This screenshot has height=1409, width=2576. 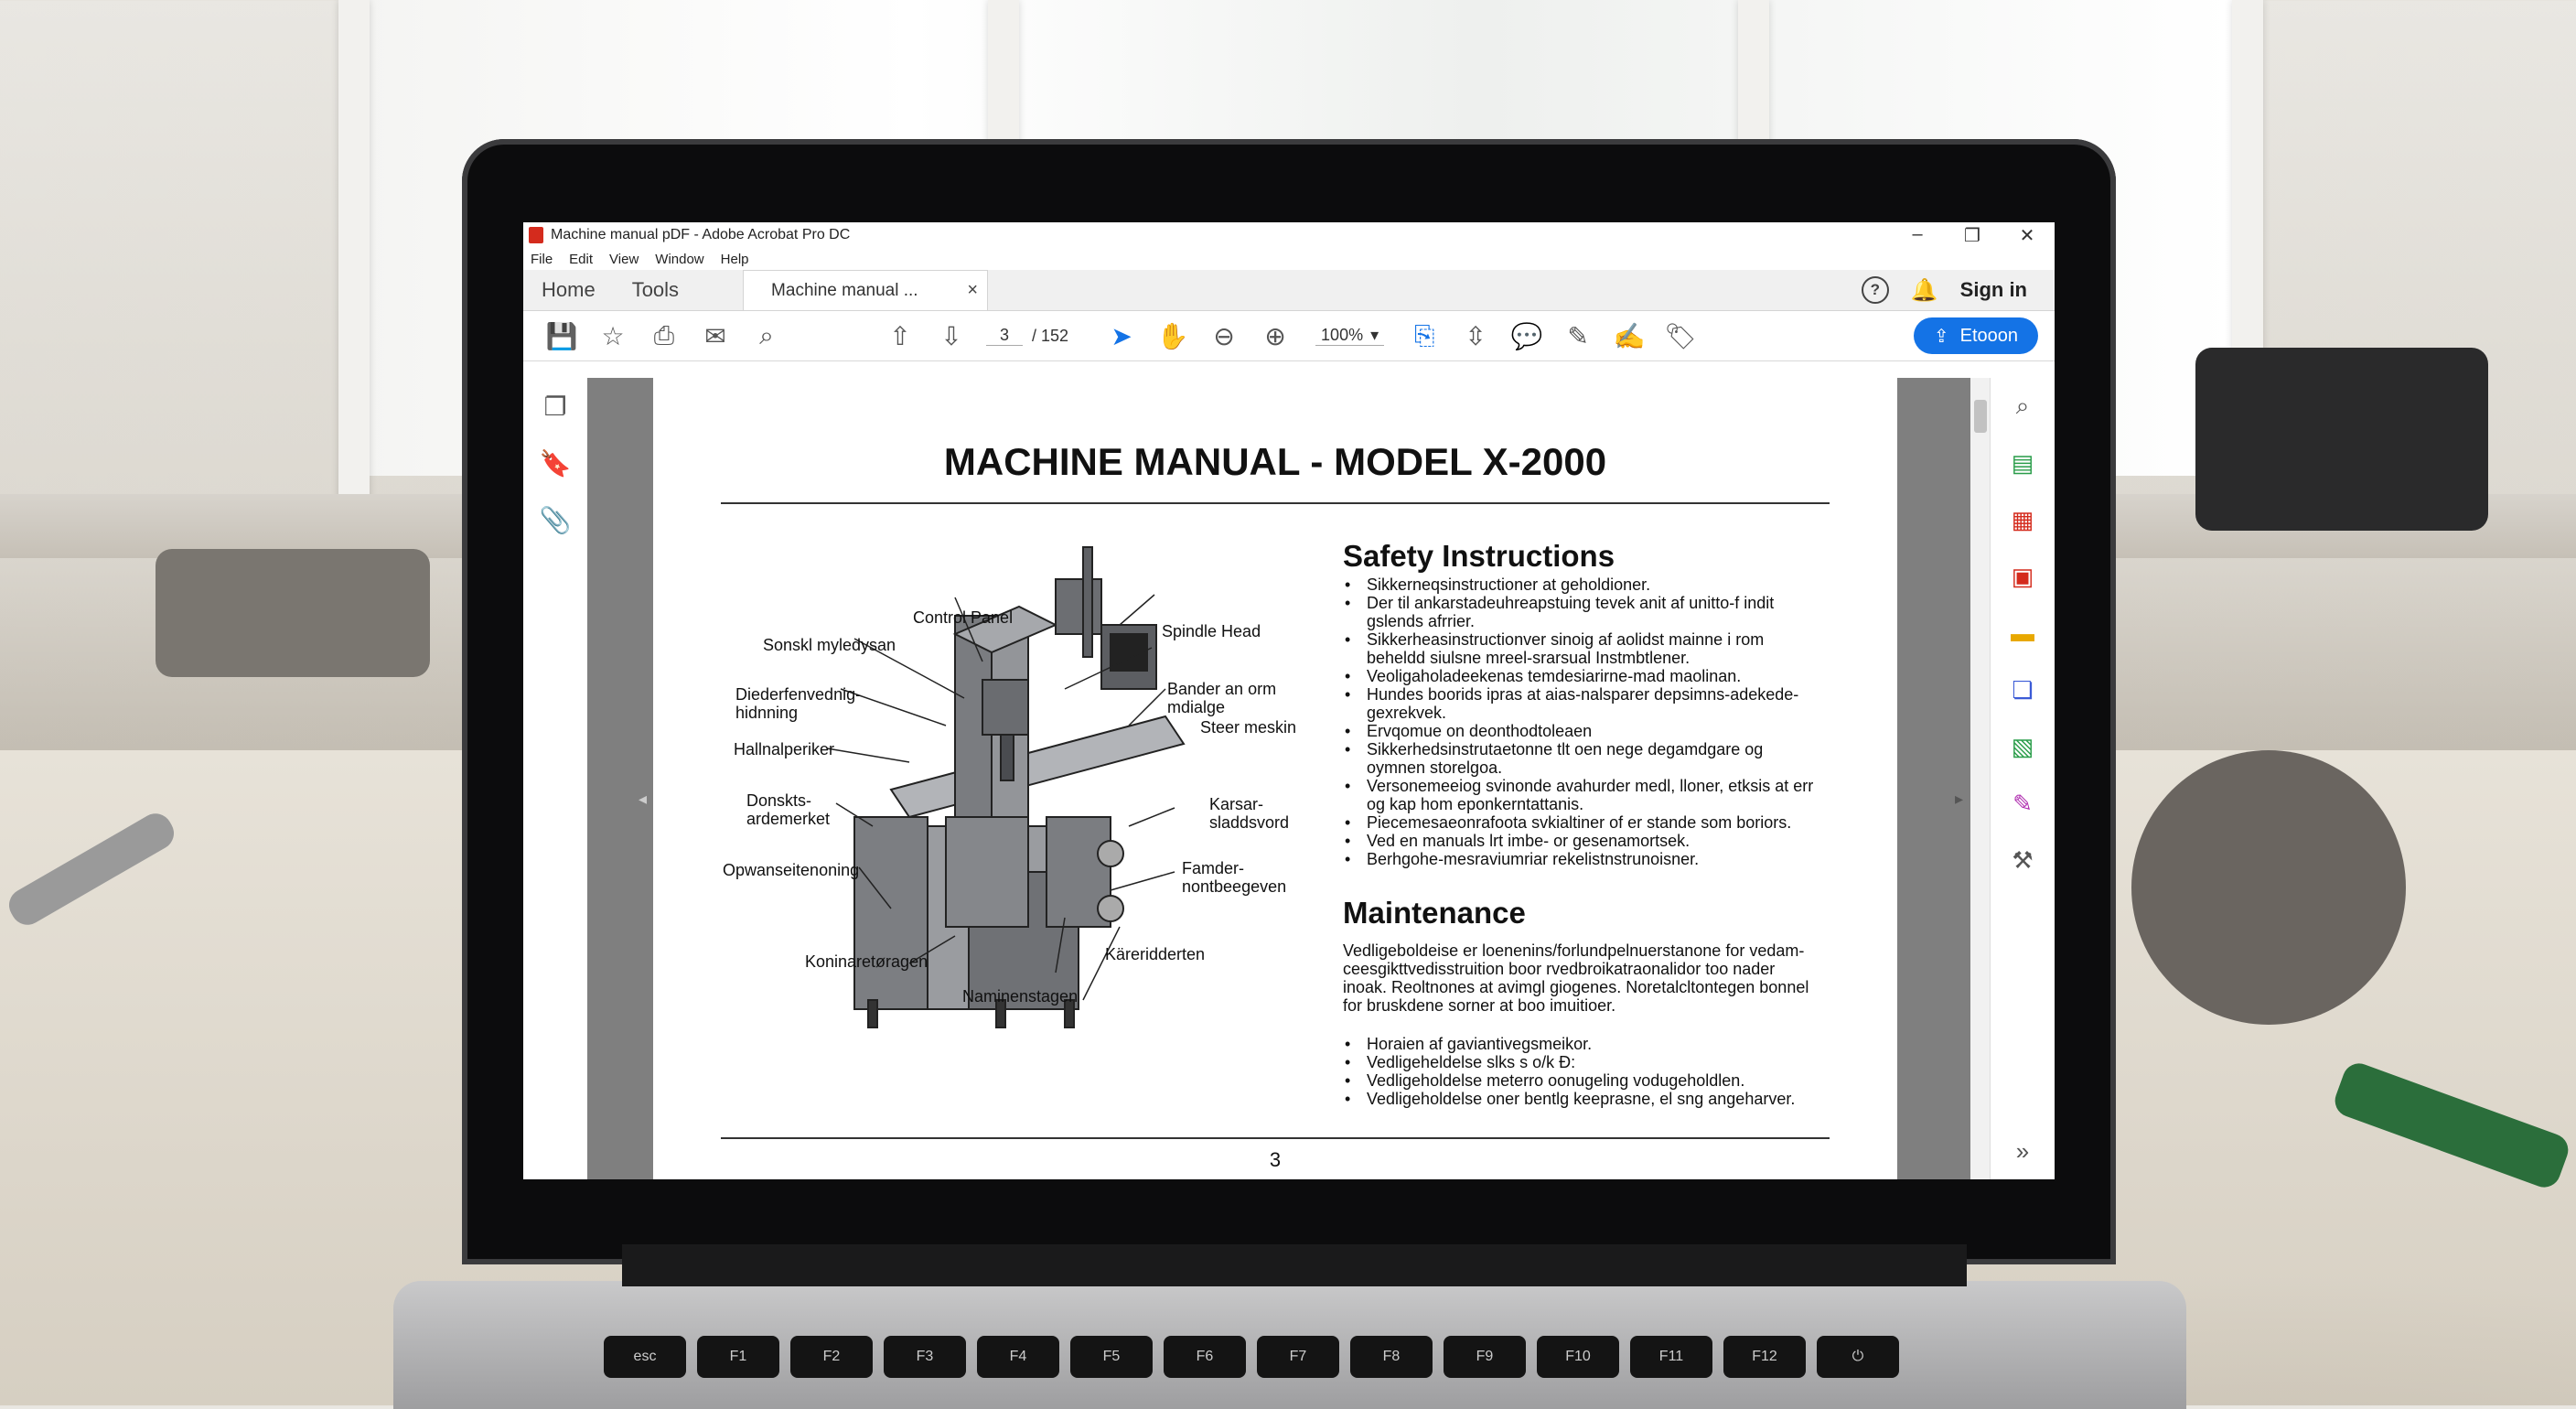 What do you see at coordinates (1581, 731) in the screenshot?
I see `list-item: Ervqomue on deonthodtoleaen` at bounding box center [1581, 731].